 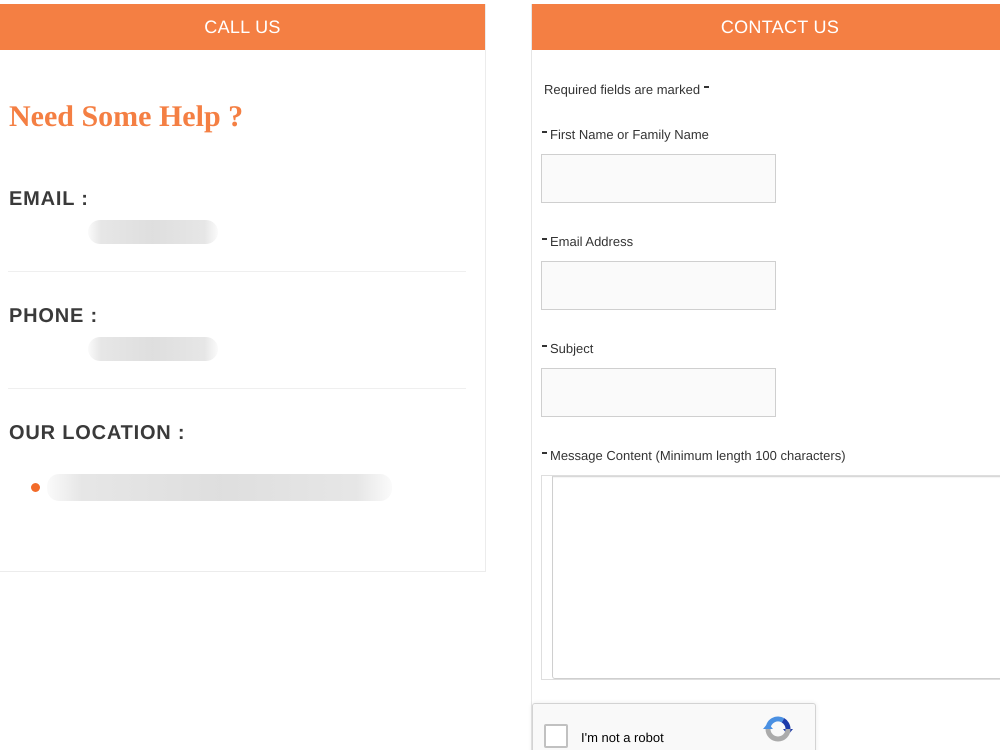 What do you see at coordinates (572, 349) in the screenshot?
I see `field-label: Subject` at bounding box center [572, 349].